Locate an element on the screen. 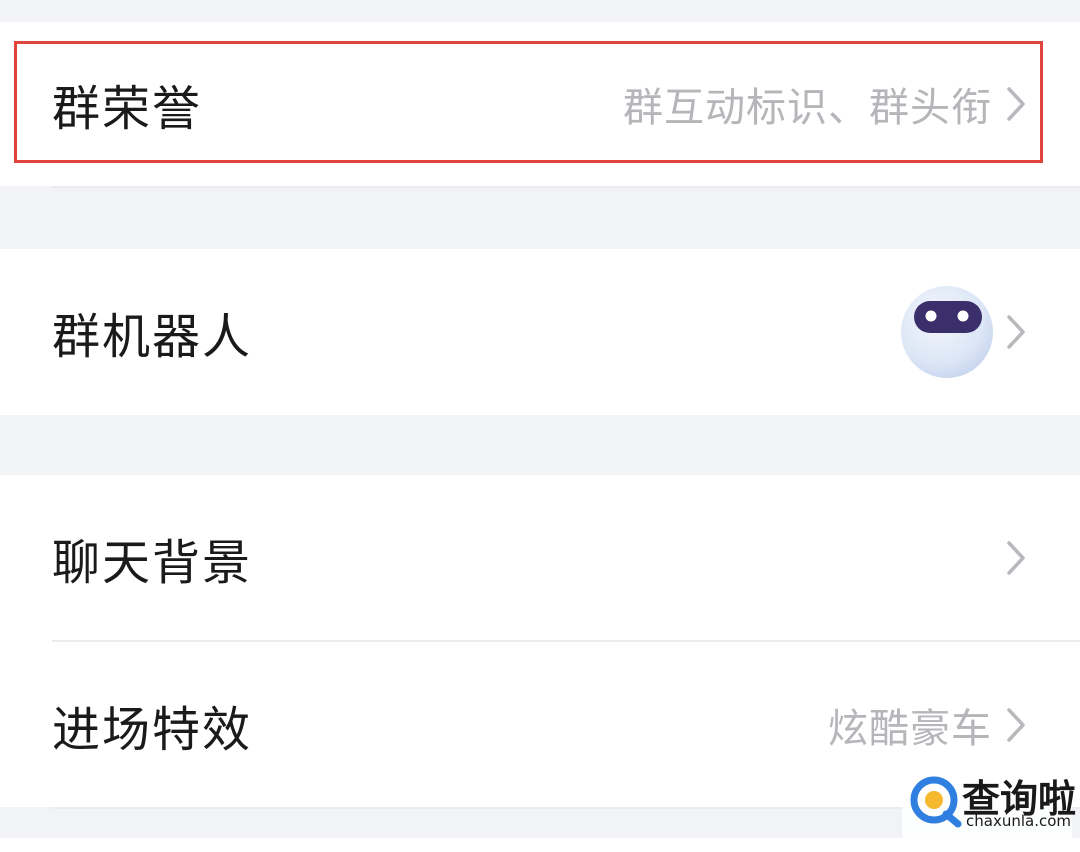  highlight-annotation-box is located at coordinates (528, 102).